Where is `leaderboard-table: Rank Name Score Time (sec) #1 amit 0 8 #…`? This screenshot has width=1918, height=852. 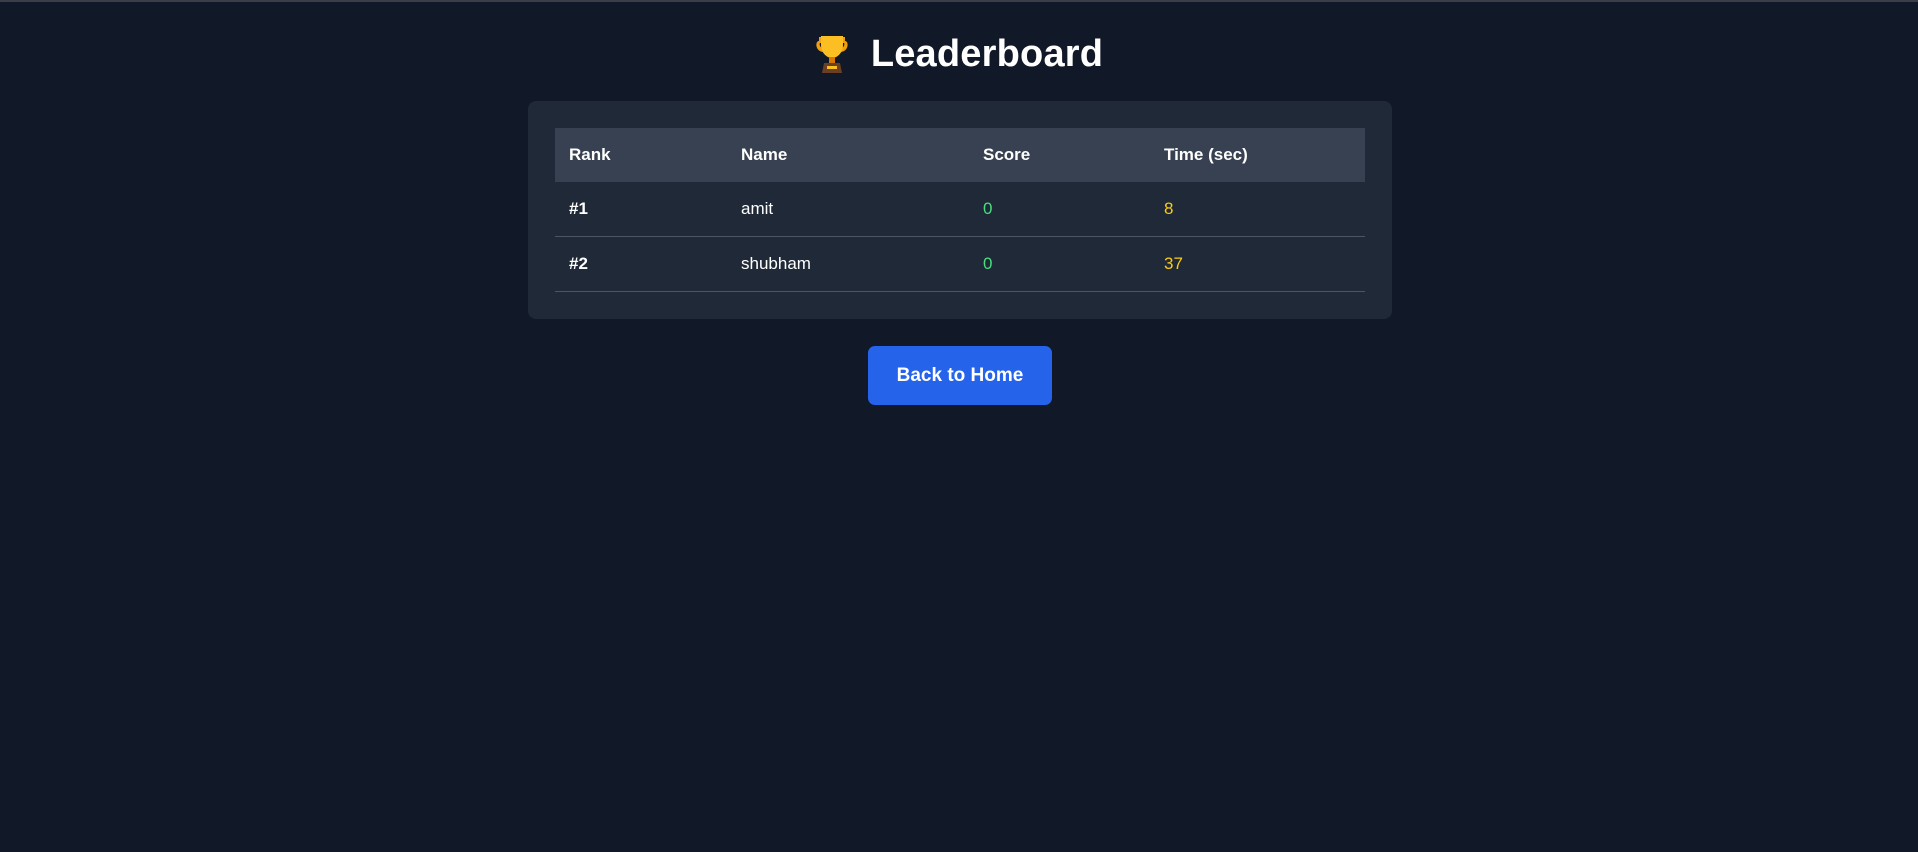
leaderboard-table: Rank Name Score Time (sec) #1 amit 0 8 #… is located at coordinates (960, 210).